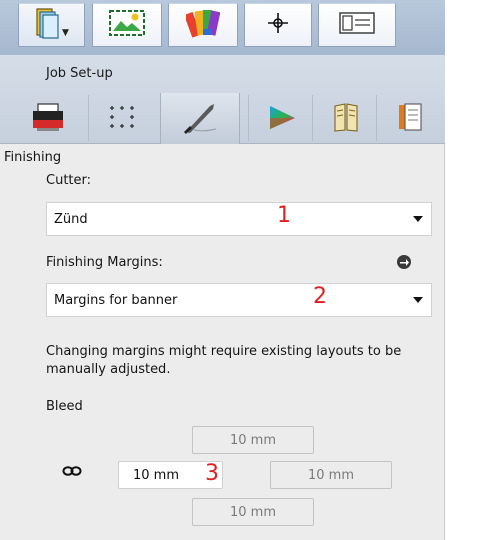 This screenshot has height=540, width=477. Describe the element at coordinates (33, 157) in the screenshot. I see `finishing-title: Finishing` at that location.